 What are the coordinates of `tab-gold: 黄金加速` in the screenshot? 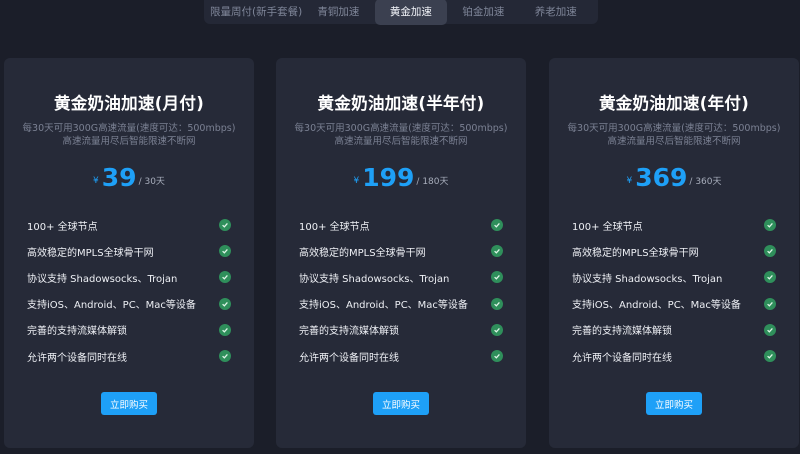 It's located at (411, 12).